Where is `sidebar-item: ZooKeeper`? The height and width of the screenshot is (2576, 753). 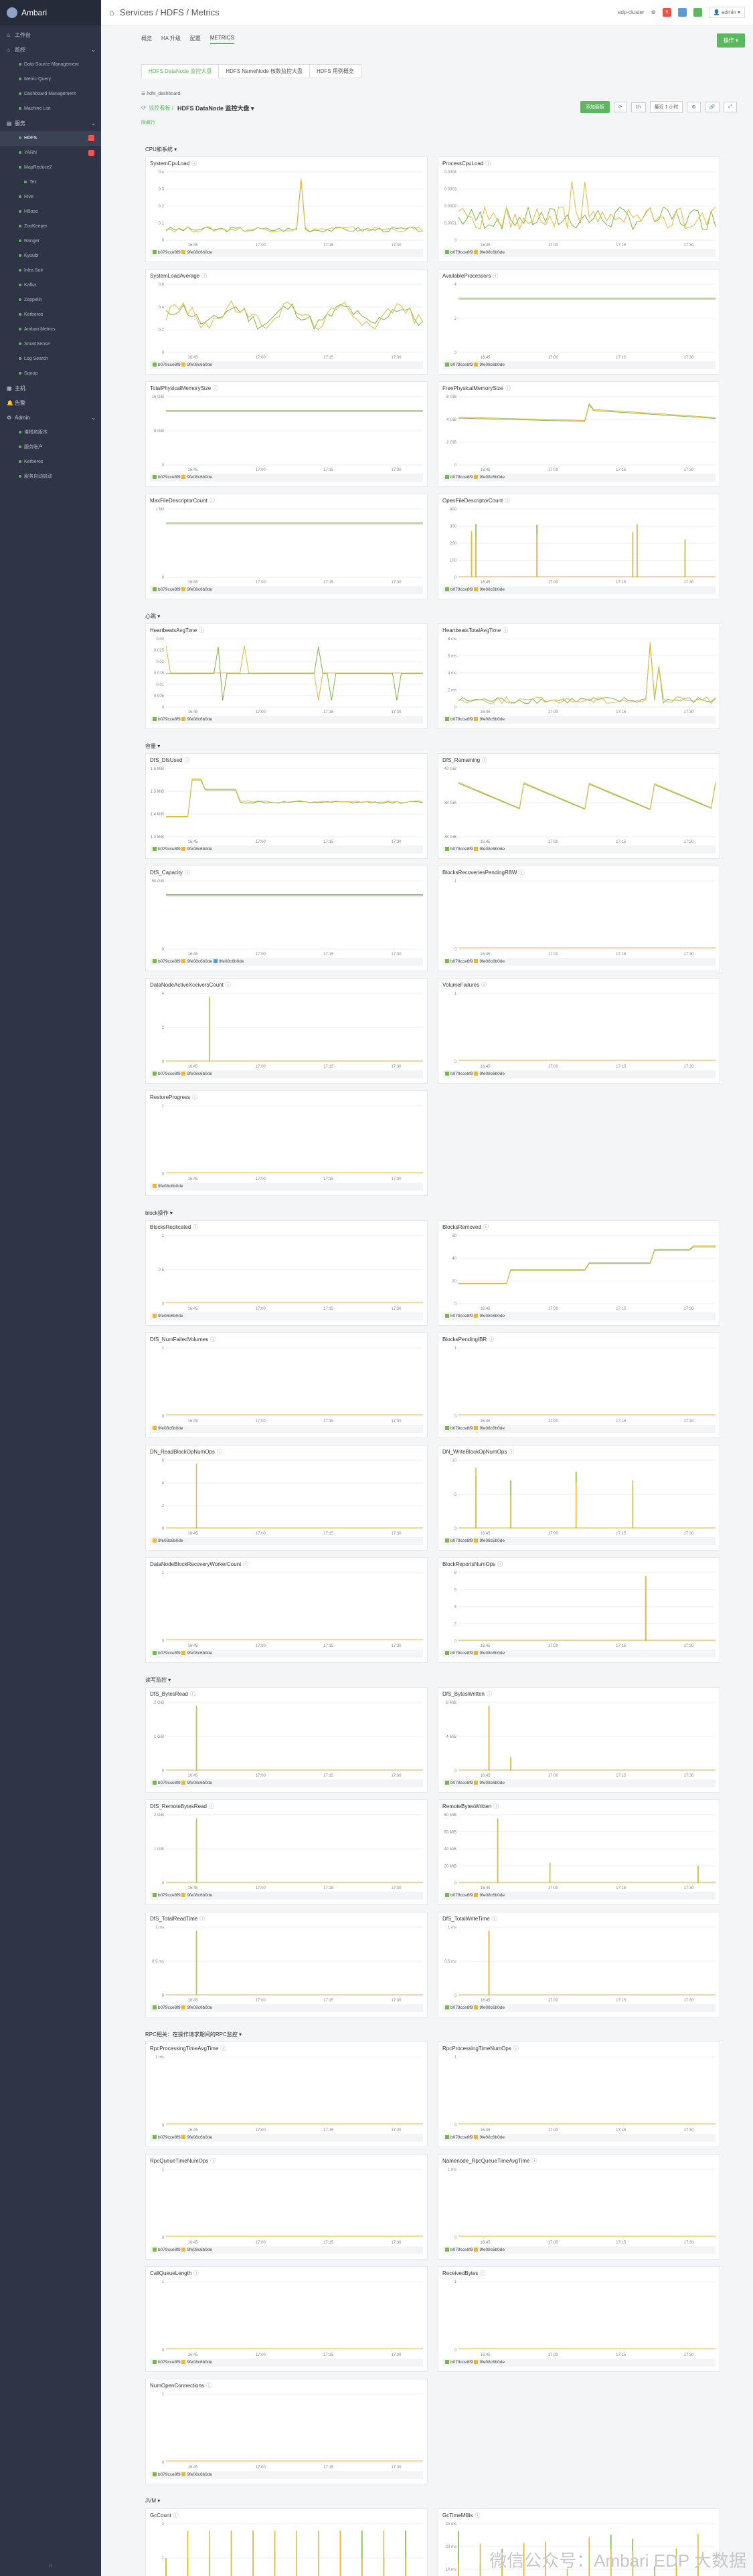 sidebar-item: ZooKeeper is located at coordinates (50, 226).